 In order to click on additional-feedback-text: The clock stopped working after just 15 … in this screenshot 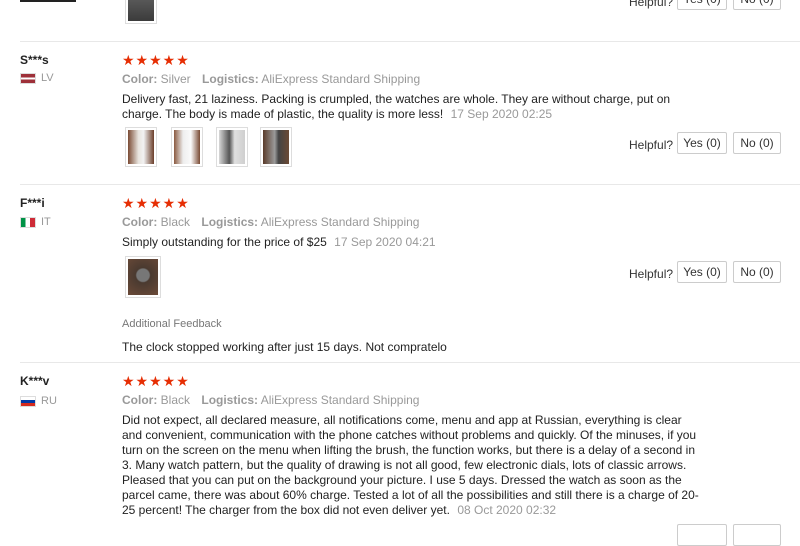, I will do `click(284, 347)`.